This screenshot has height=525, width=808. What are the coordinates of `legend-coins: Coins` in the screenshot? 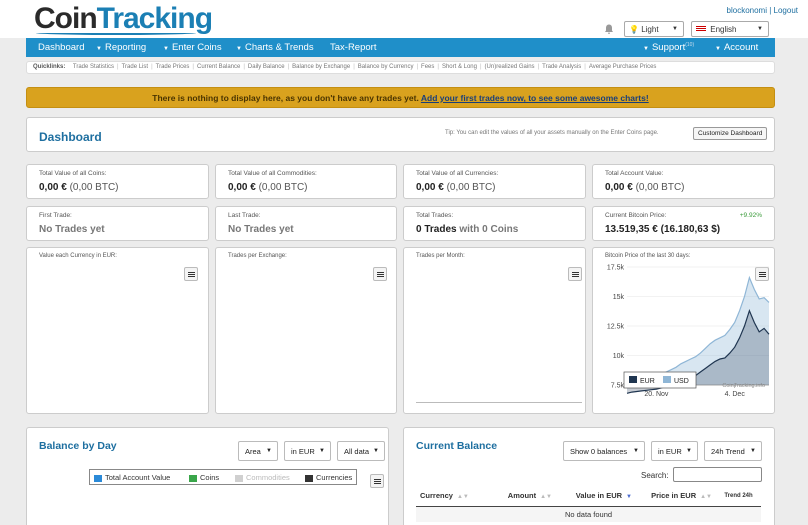 It's located at (204, 477).